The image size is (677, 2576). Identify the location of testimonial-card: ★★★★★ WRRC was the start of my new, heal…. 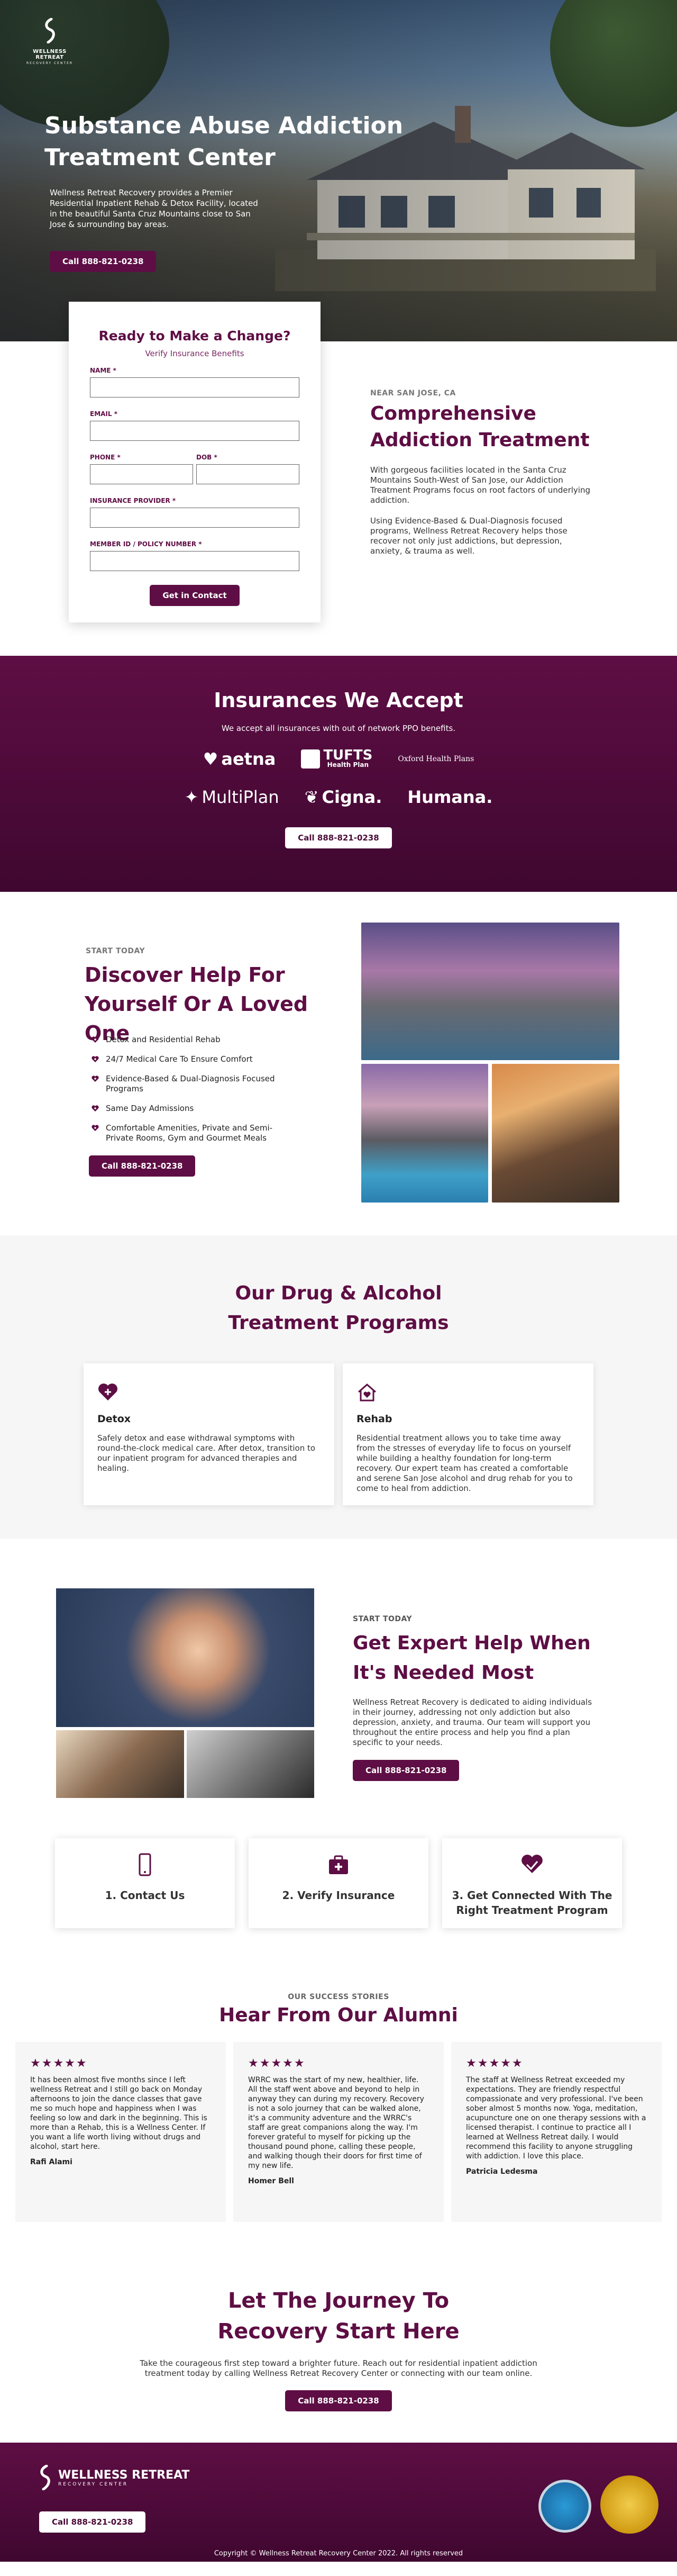
(338, 2132).